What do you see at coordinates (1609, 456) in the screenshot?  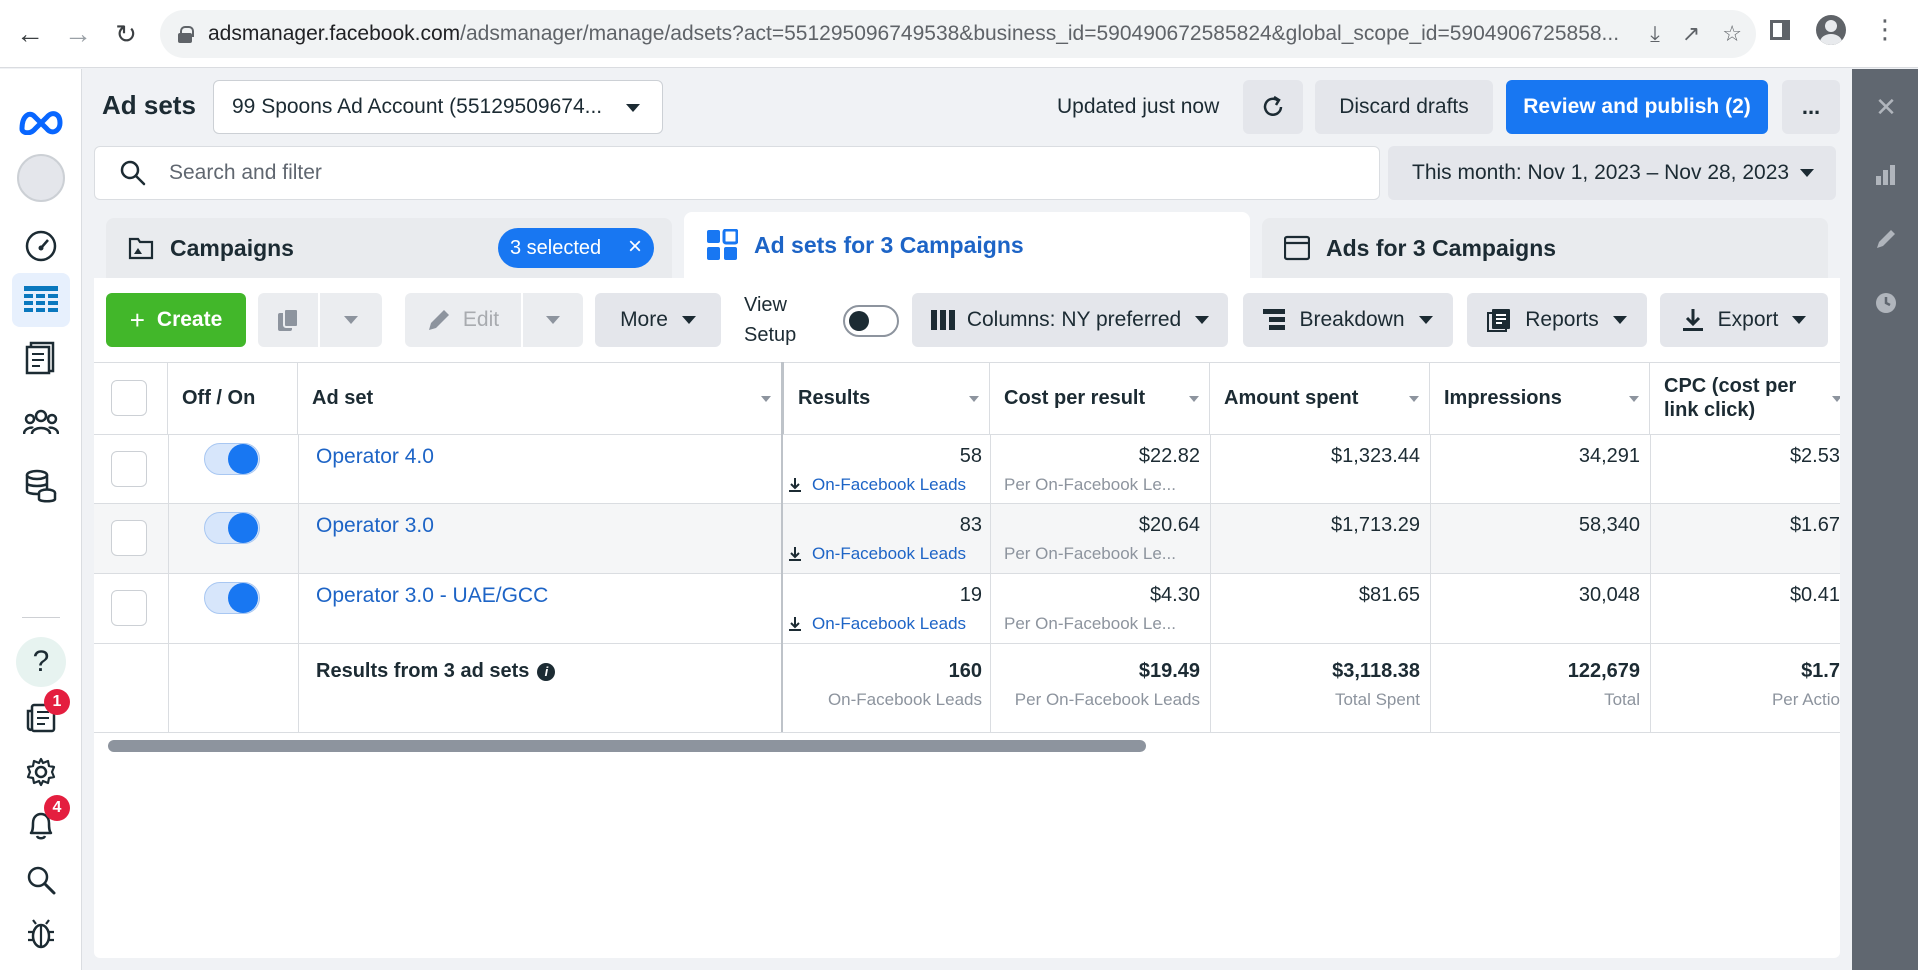 I see `impressions-value: 34,291` at bounding box center [1609, 456].